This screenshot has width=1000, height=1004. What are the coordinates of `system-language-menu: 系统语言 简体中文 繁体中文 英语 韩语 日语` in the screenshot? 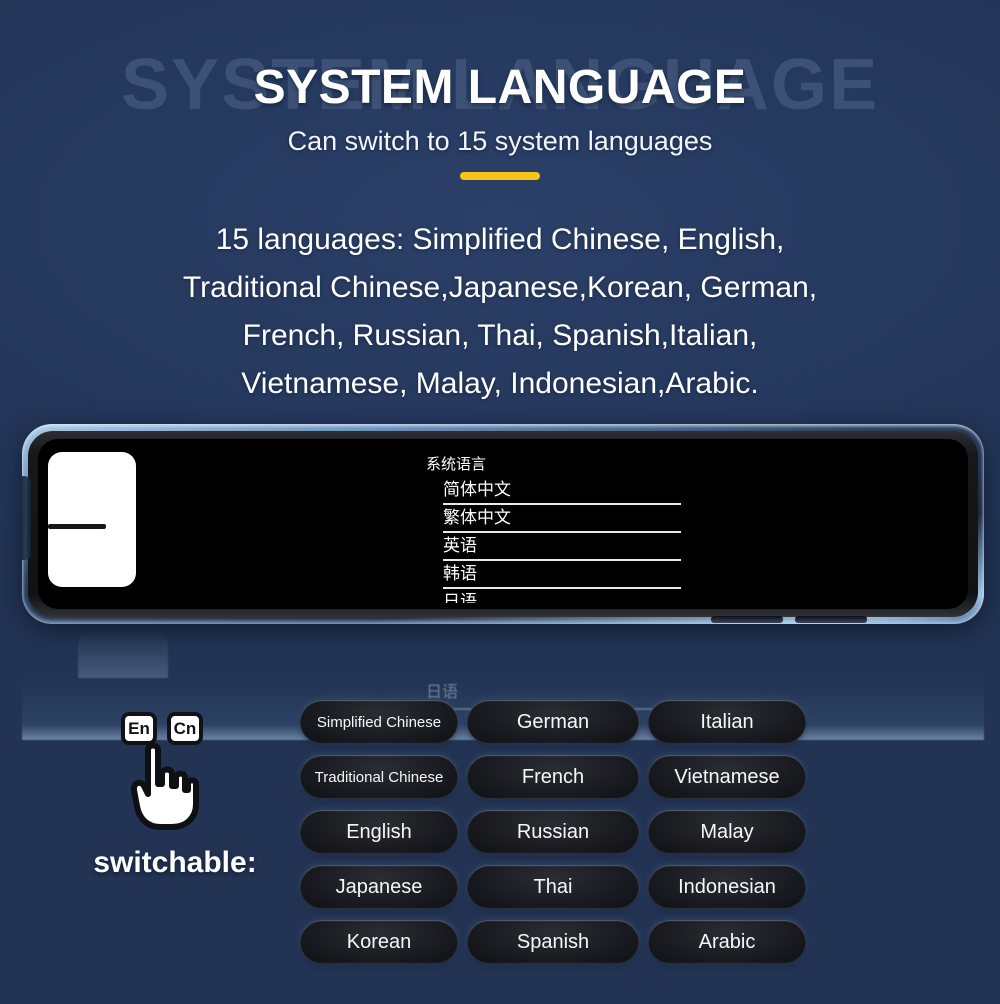 It's located at (576, 529).